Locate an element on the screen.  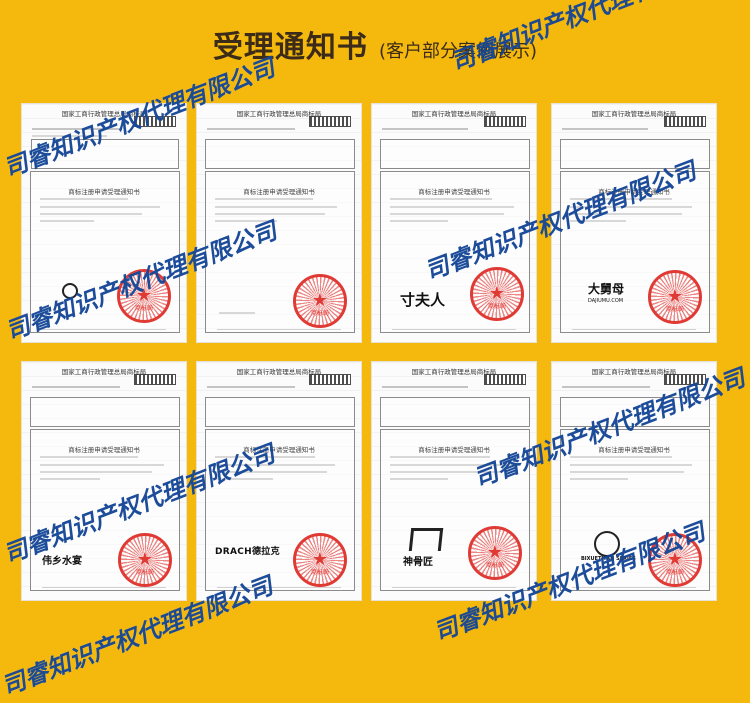
header: 受理通知书 (客户部分案例展示) is located at coordinates (375, 47).